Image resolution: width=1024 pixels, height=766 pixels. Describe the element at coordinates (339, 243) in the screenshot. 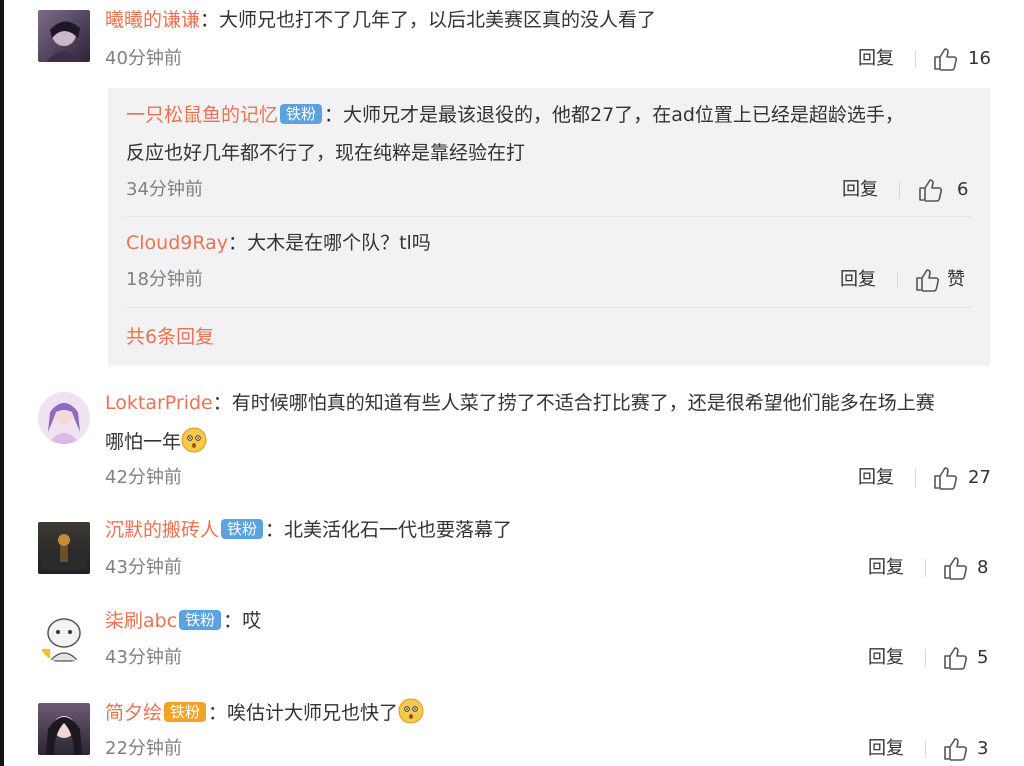

I see `reply-text: 大木是在哪个队？tl吗` at that location.